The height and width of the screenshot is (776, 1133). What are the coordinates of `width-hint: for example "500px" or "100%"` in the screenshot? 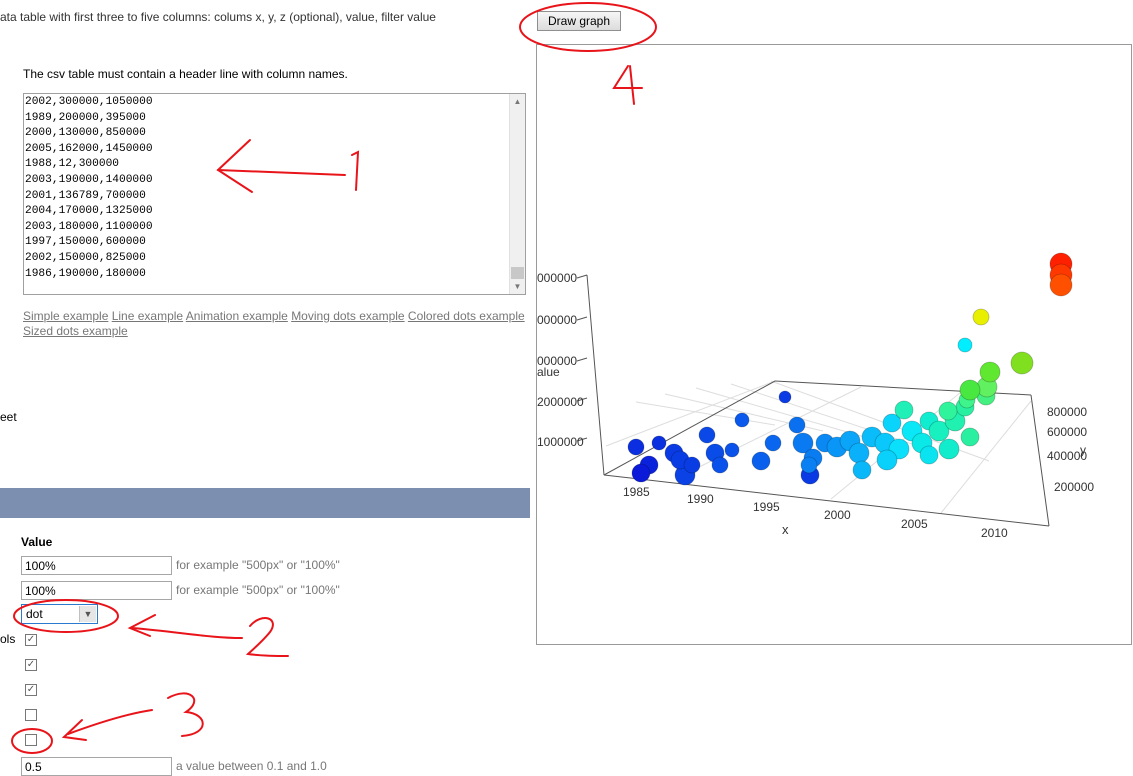 It's located at (258, 565).